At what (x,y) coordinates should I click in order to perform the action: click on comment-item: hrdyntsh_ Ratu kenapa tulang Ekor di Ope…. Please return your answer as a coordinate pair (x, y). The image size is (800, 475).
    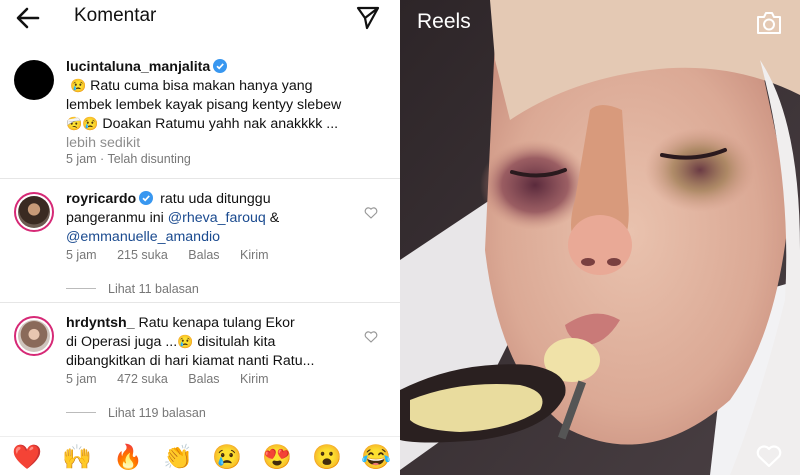
    Looking at the image, I should click on (200, 370).